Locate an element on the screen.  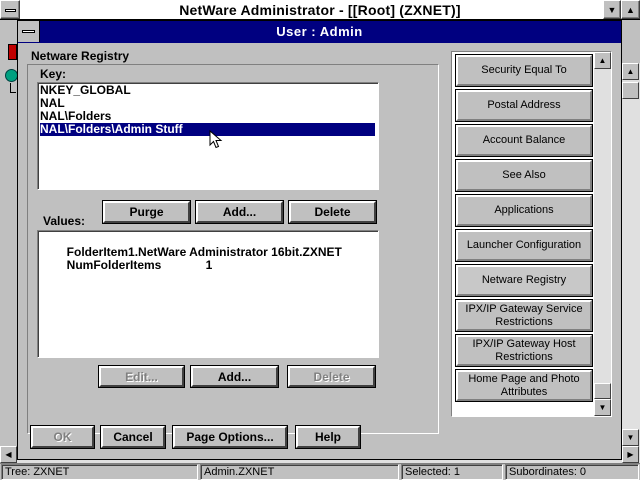
page-button-account-balance: Account Balance is located at coordinates (524, 140).